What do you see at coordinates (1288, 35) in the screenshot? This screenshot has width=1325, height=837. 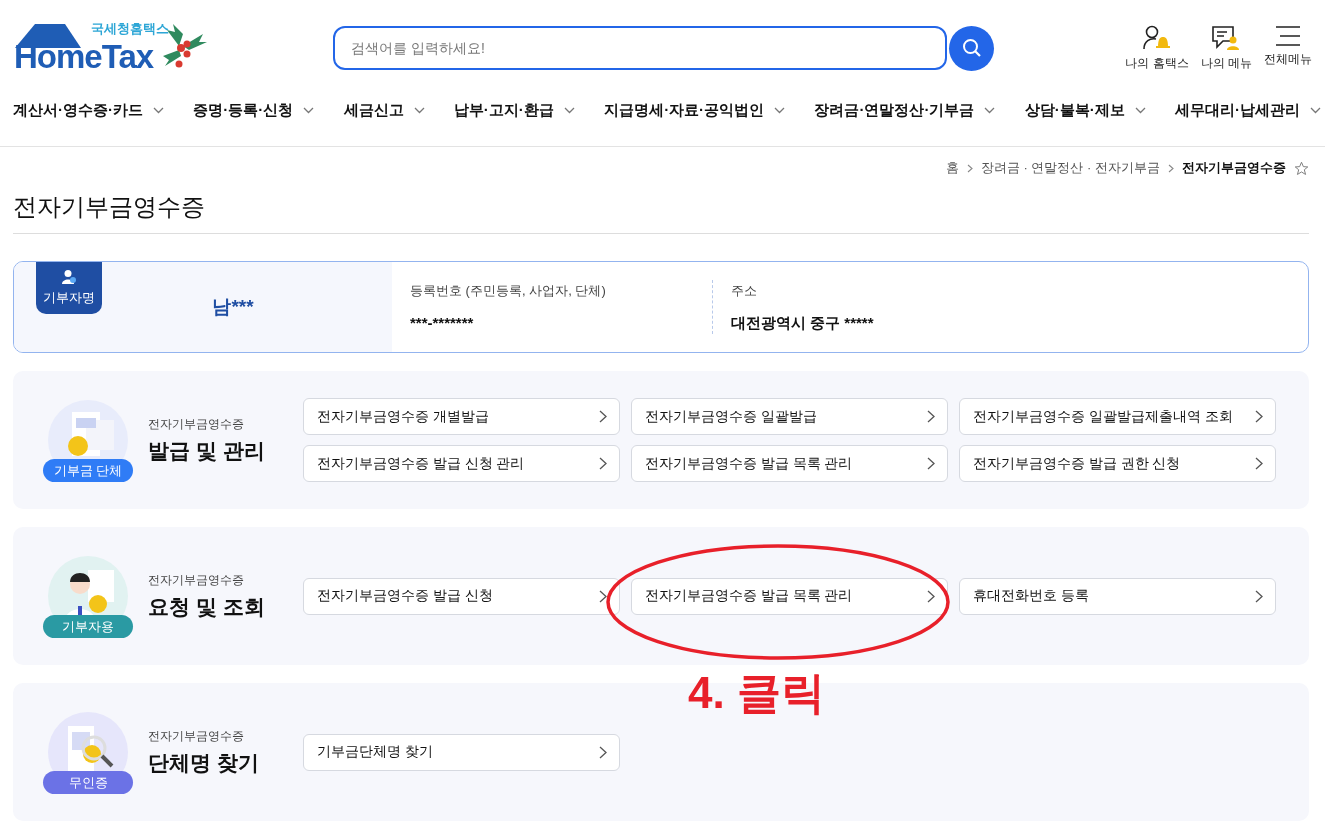 I see `menu-icon` at bounding box center [1288, 35].